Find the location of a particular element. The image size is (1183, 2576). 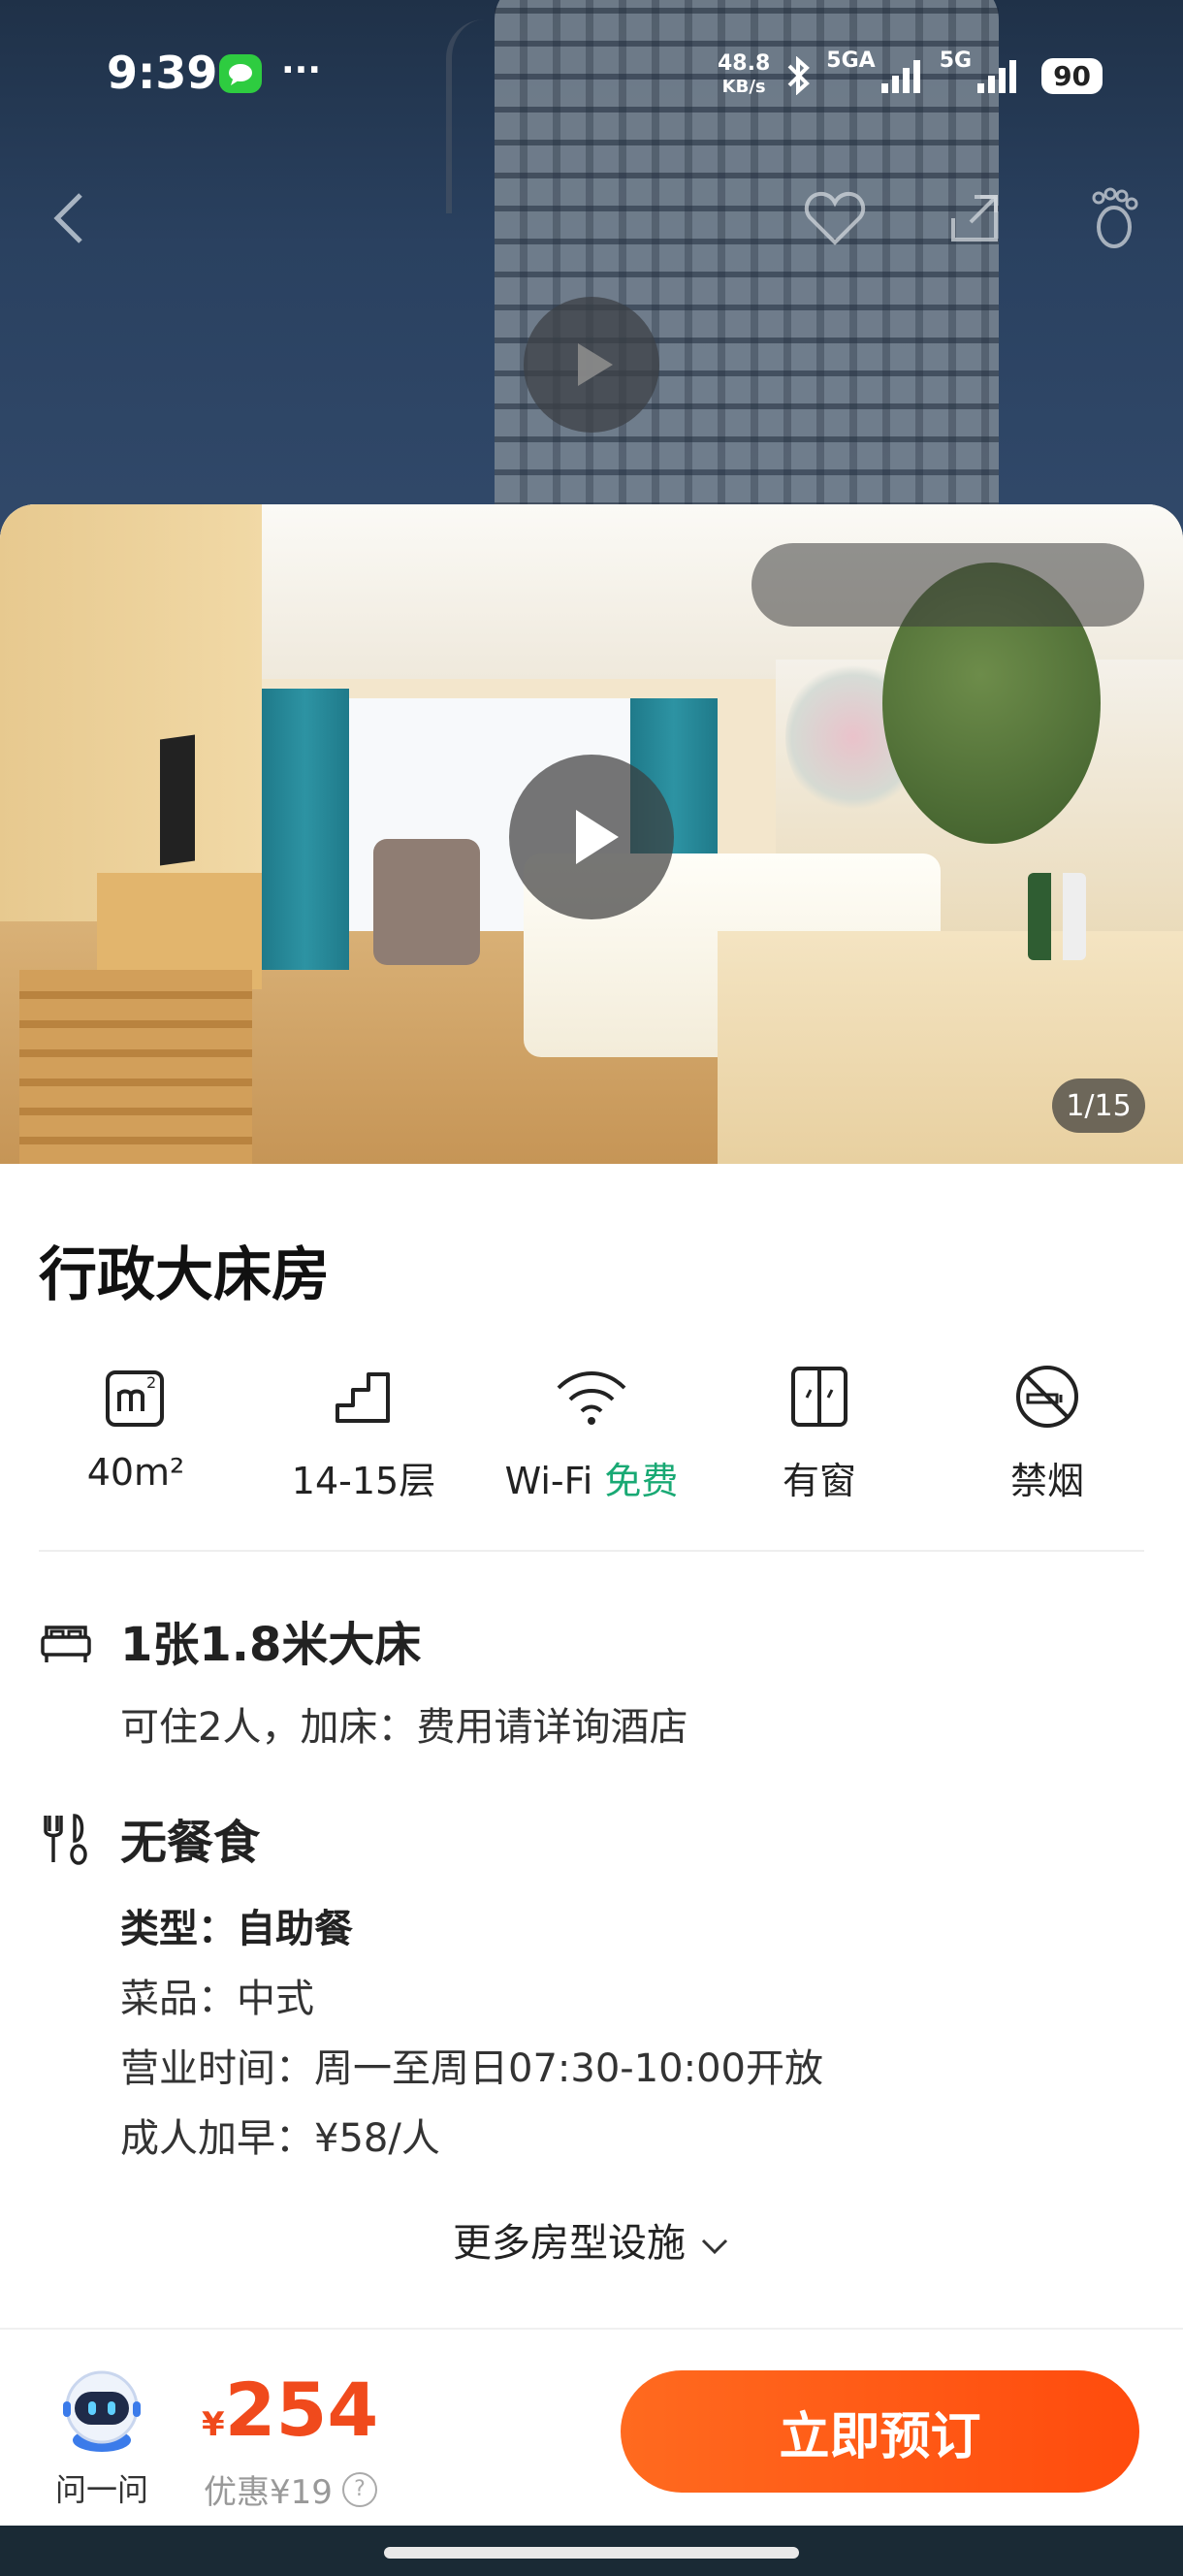

facility-wifi: Wi-Fi 免费 is located at coordinates (591, 1435).